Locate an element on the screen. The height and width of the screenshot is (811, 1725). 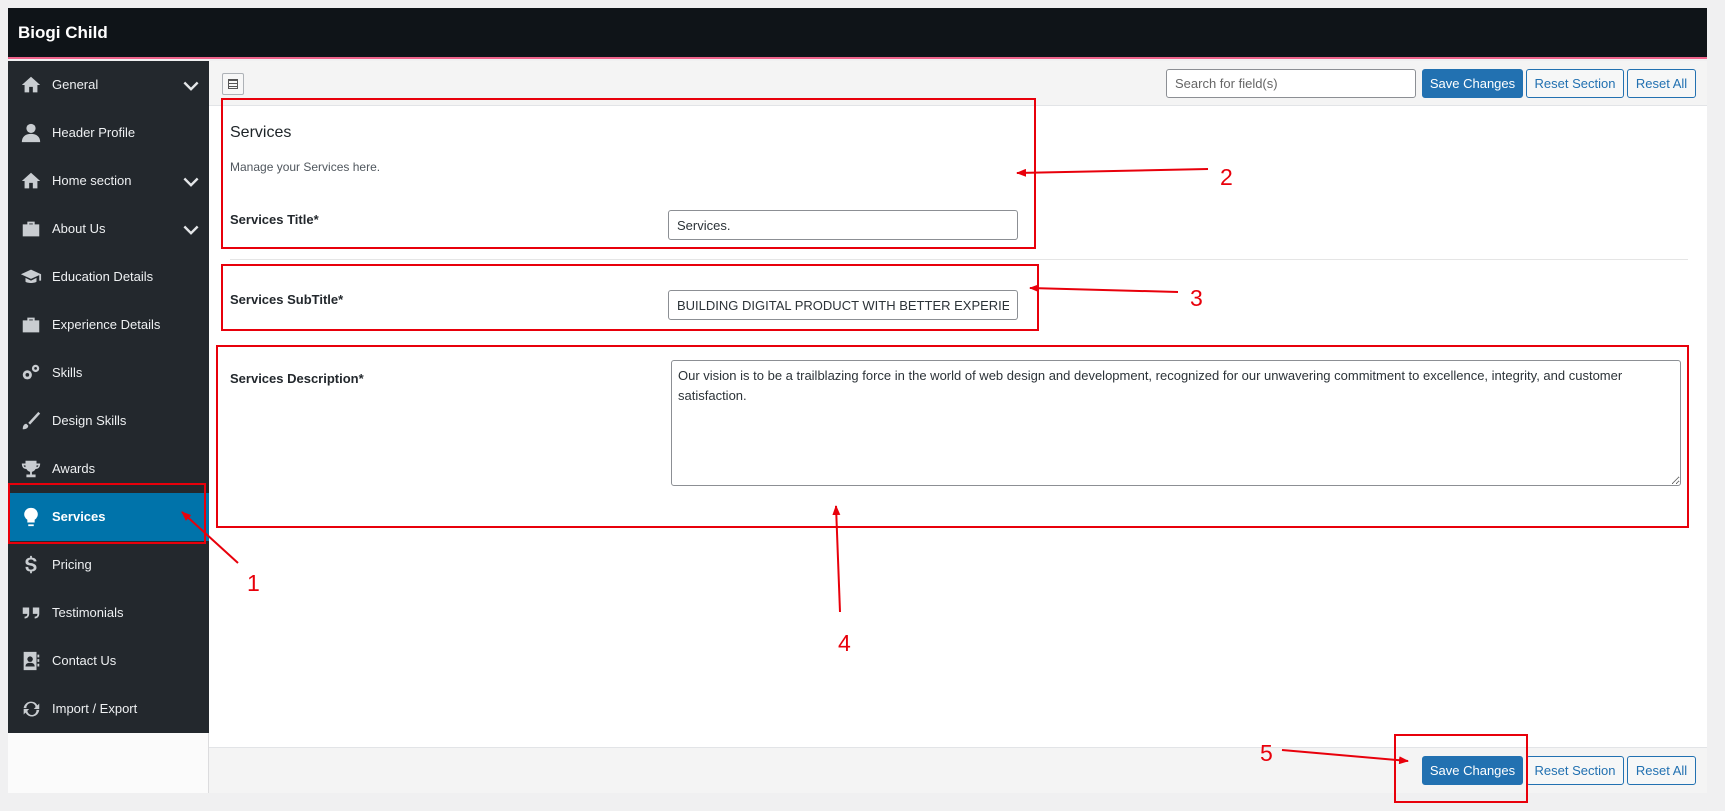
annotation-number-5: 5 is located at coordinates (1266, 753).